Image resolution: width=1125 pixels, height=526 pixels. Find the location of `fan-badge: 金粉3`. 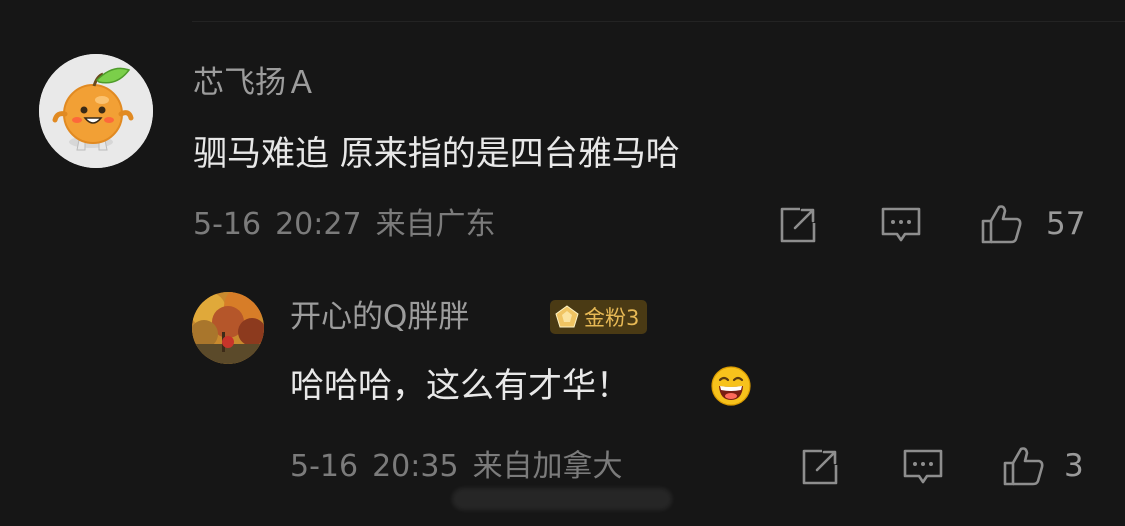

fan-badge: 金粉3 is located at coordinates (599, 317).